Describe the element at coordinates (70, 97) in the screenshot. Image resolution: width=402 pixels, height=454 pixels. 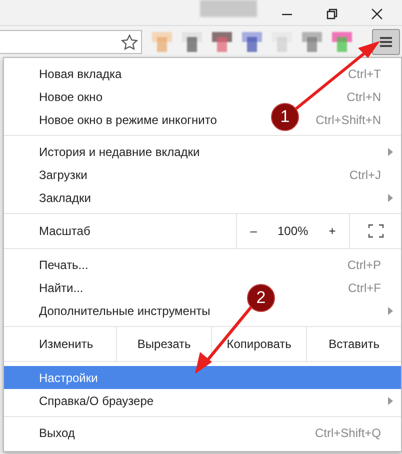
I see `menu-item: Новое окно` at that location.